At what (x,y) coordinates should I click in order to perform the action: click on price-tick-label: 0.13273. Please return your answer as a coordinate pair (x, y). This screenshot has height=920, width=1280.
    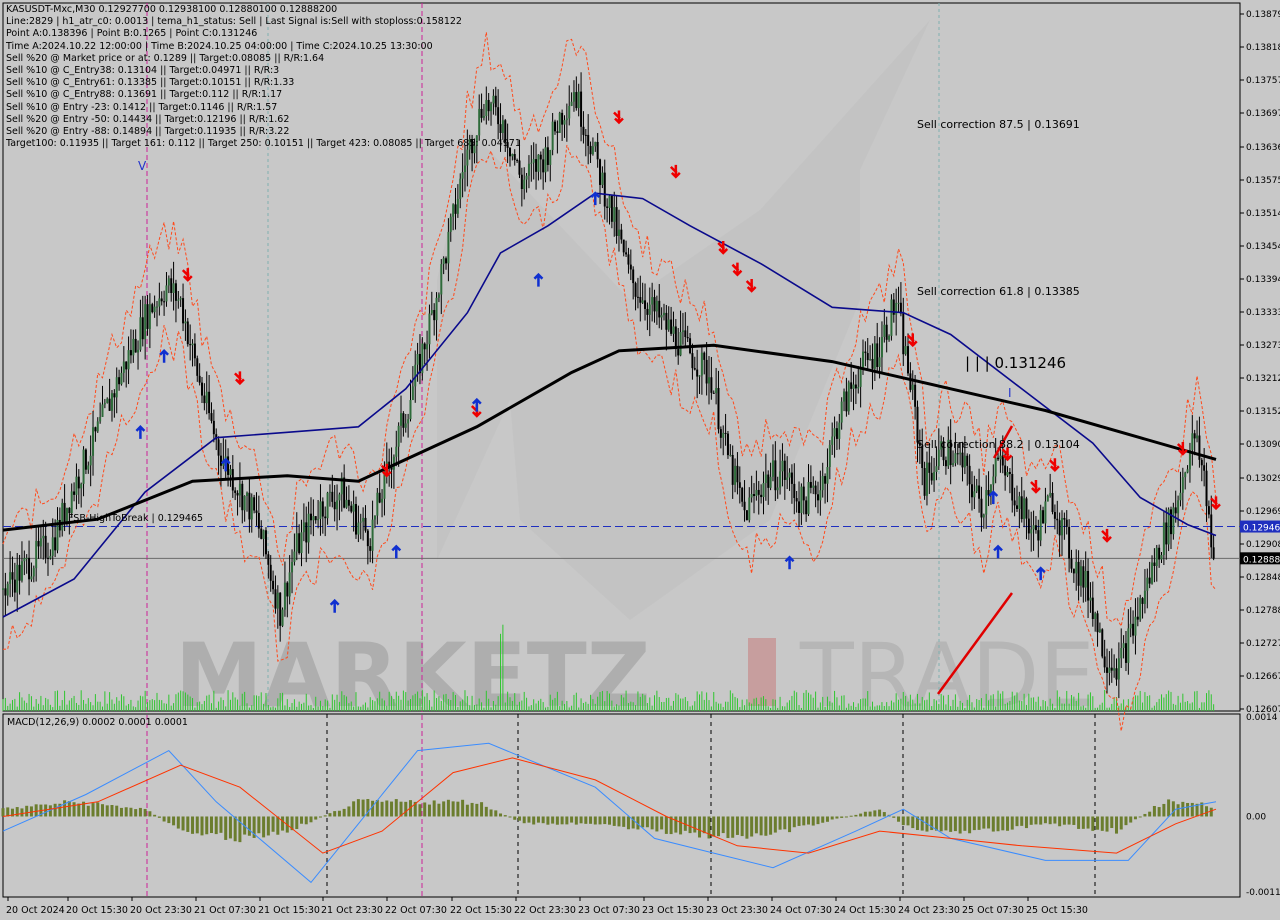
    Looking at the image, I should click on (1263, 346).